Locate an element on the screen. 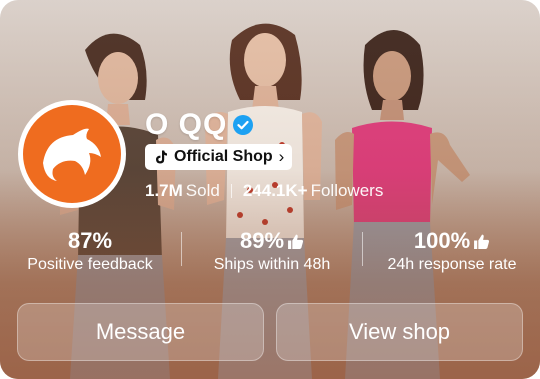  metric-ships-within-48h: 89% Ships within 48h is located at coordinates (272, 252).